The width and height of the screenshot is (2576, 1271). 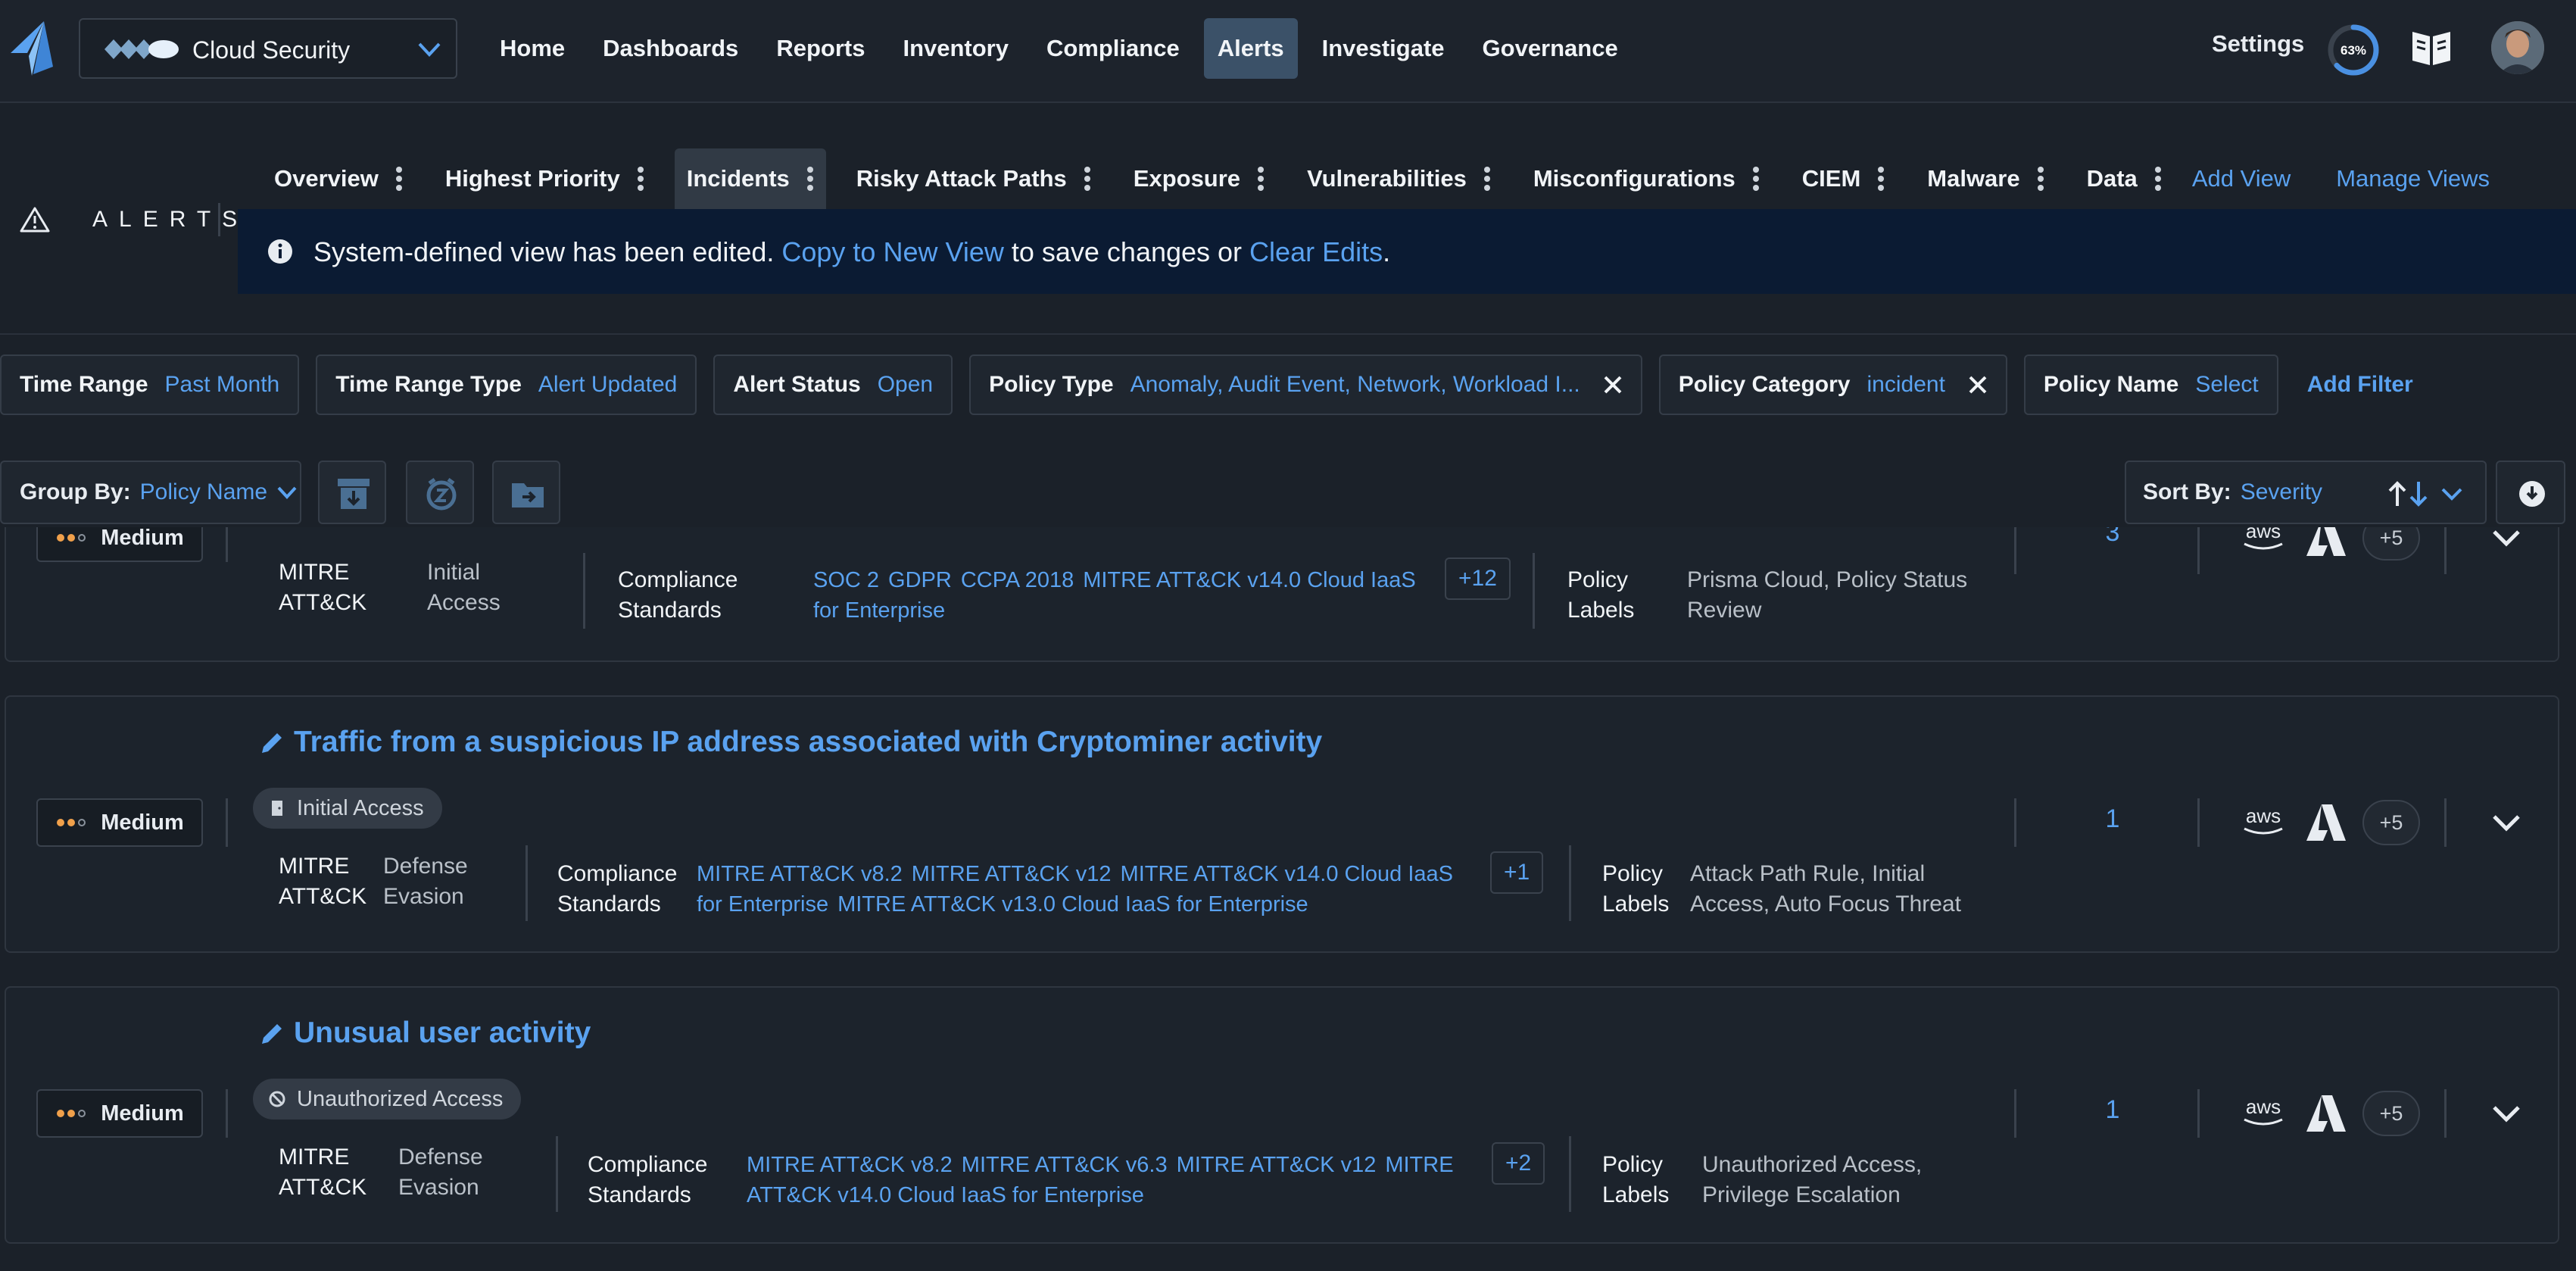 I want to click on tab-overview: Overview, so click(x=338, y=179).